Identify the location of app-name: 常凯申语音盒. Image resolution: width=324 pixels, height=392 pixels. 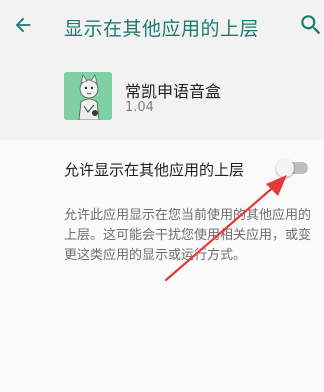
(173, 91).